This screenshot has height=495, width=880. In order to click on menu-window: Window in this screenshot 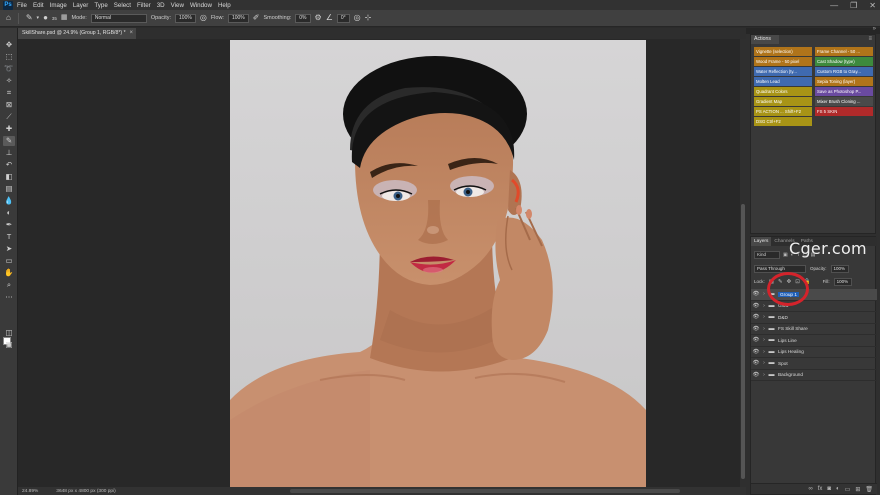, I will do `click(201, 5)`.